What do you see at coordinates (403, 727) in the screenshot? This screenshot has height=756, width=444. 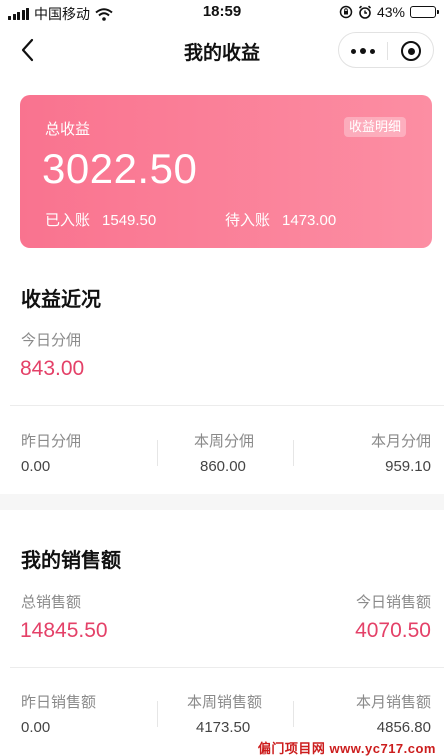 I see `month-sales-value: 4856.80` at bounding box center [403, 727].